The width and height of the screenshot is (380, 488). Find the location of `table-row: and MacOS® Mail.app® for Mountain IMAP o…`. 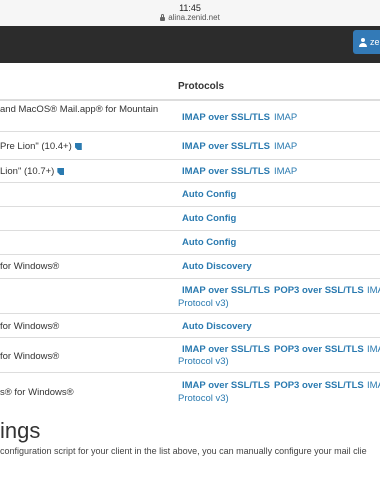

table-row: and MacOS® Mail.app® for Mountain IMAP o… is located at coordinates (190, 116).